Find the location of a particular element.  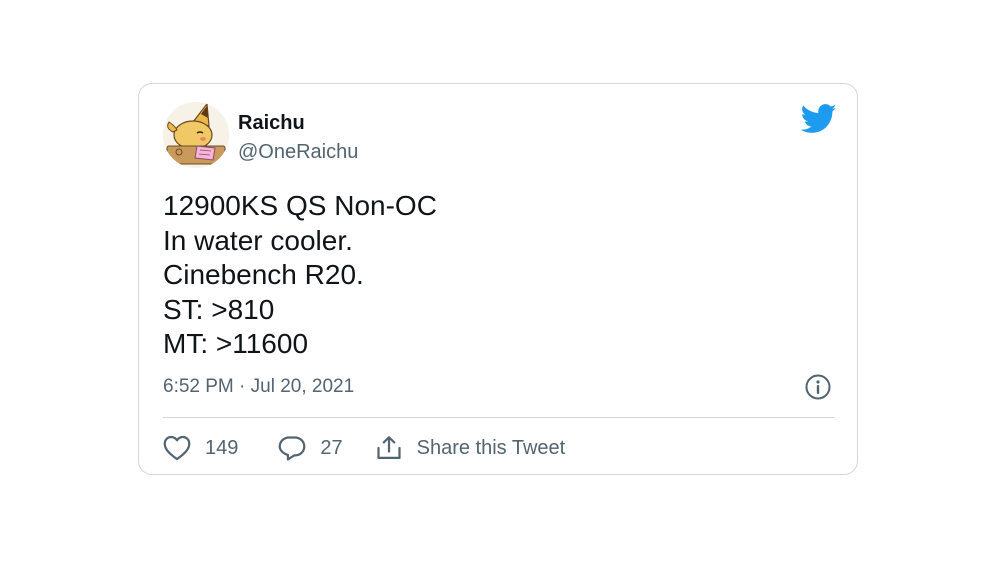

reply-button: 27 is located at coordinates (310, 448).